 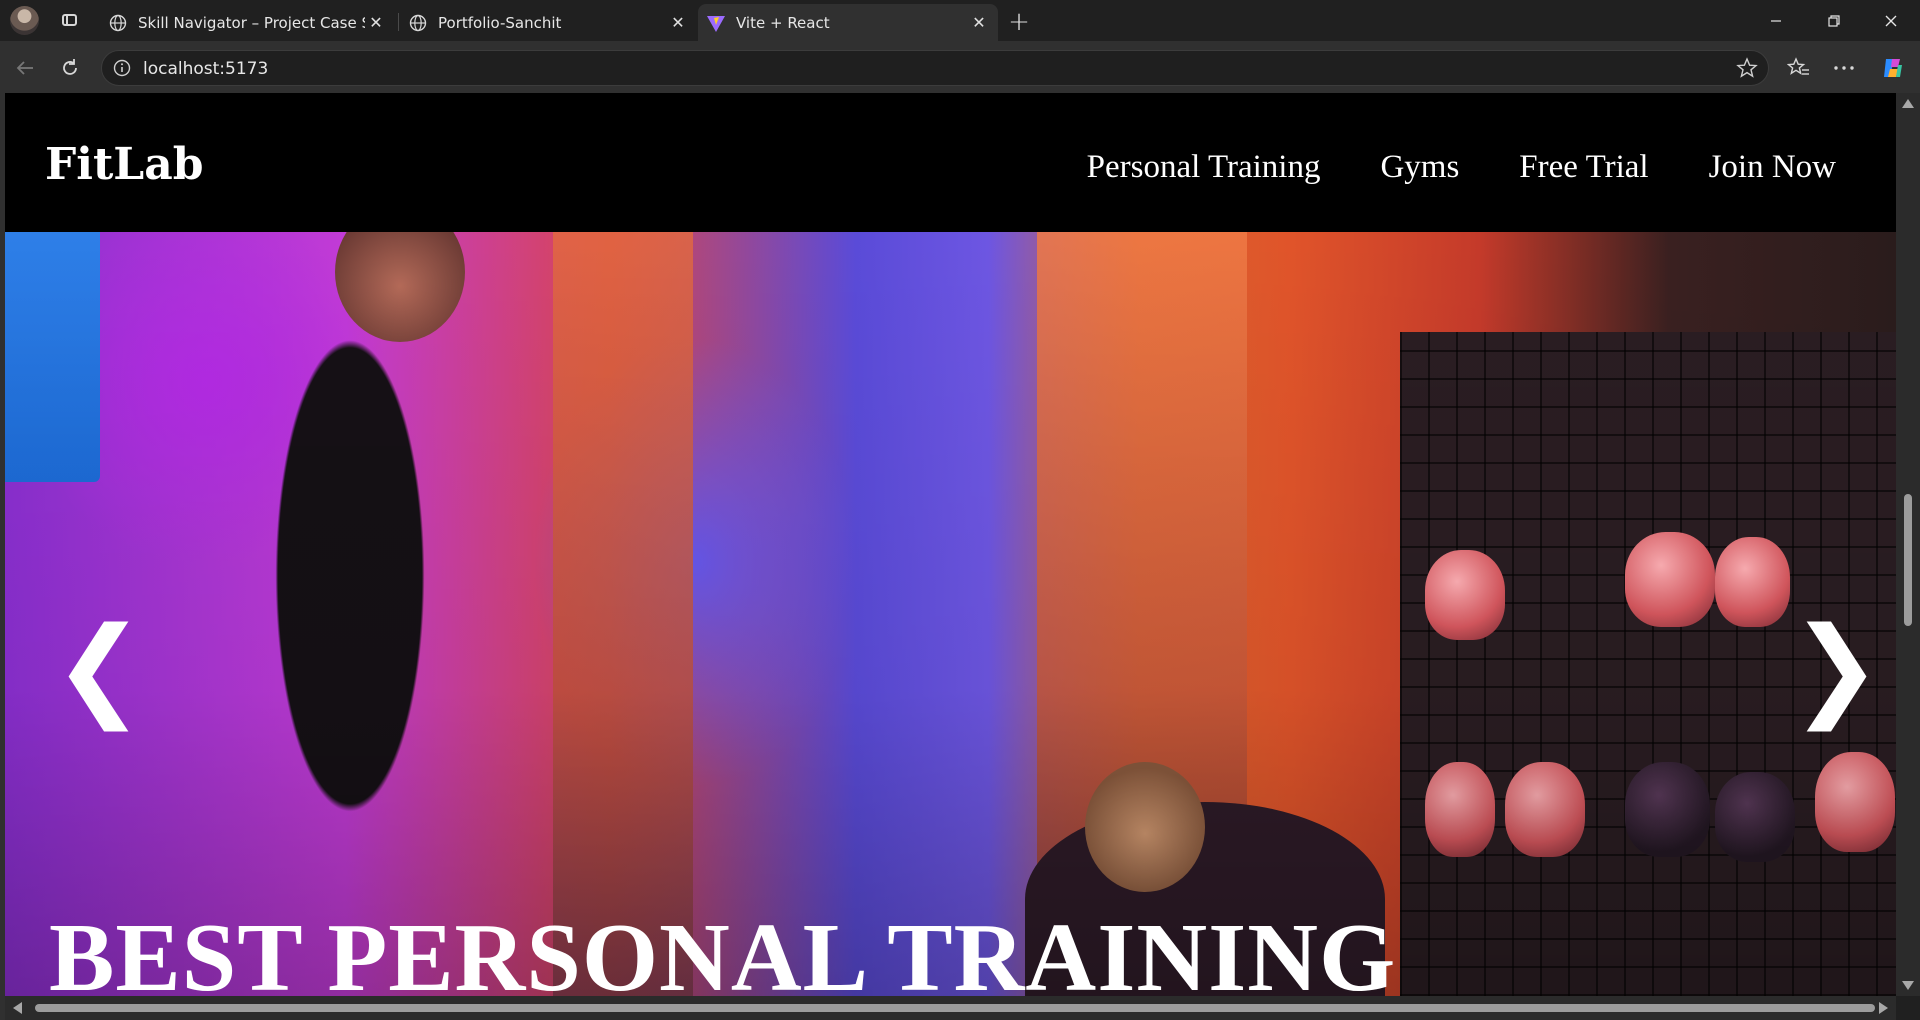 I want to click on tab-label: Skill Navigator – Project Case Stud, so click(x=251, y=22).